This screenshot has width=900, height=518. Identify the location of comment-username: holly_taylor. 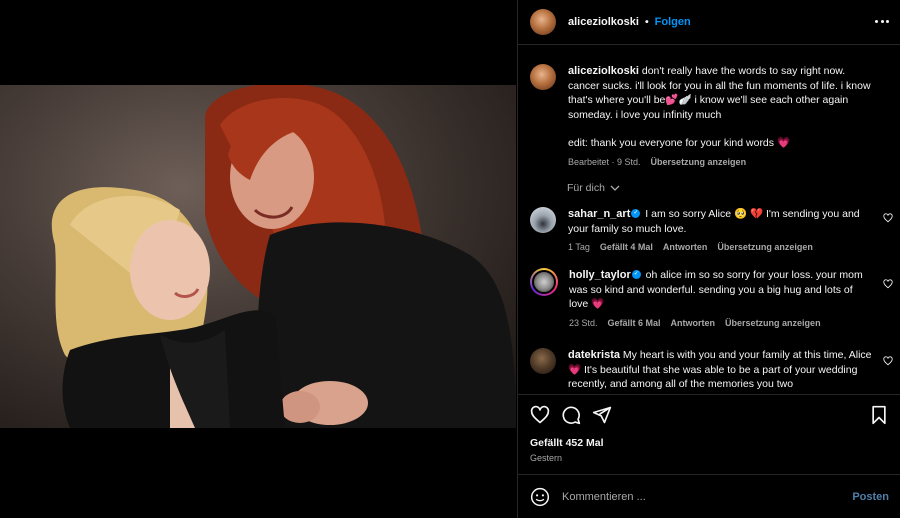
(600, 275).